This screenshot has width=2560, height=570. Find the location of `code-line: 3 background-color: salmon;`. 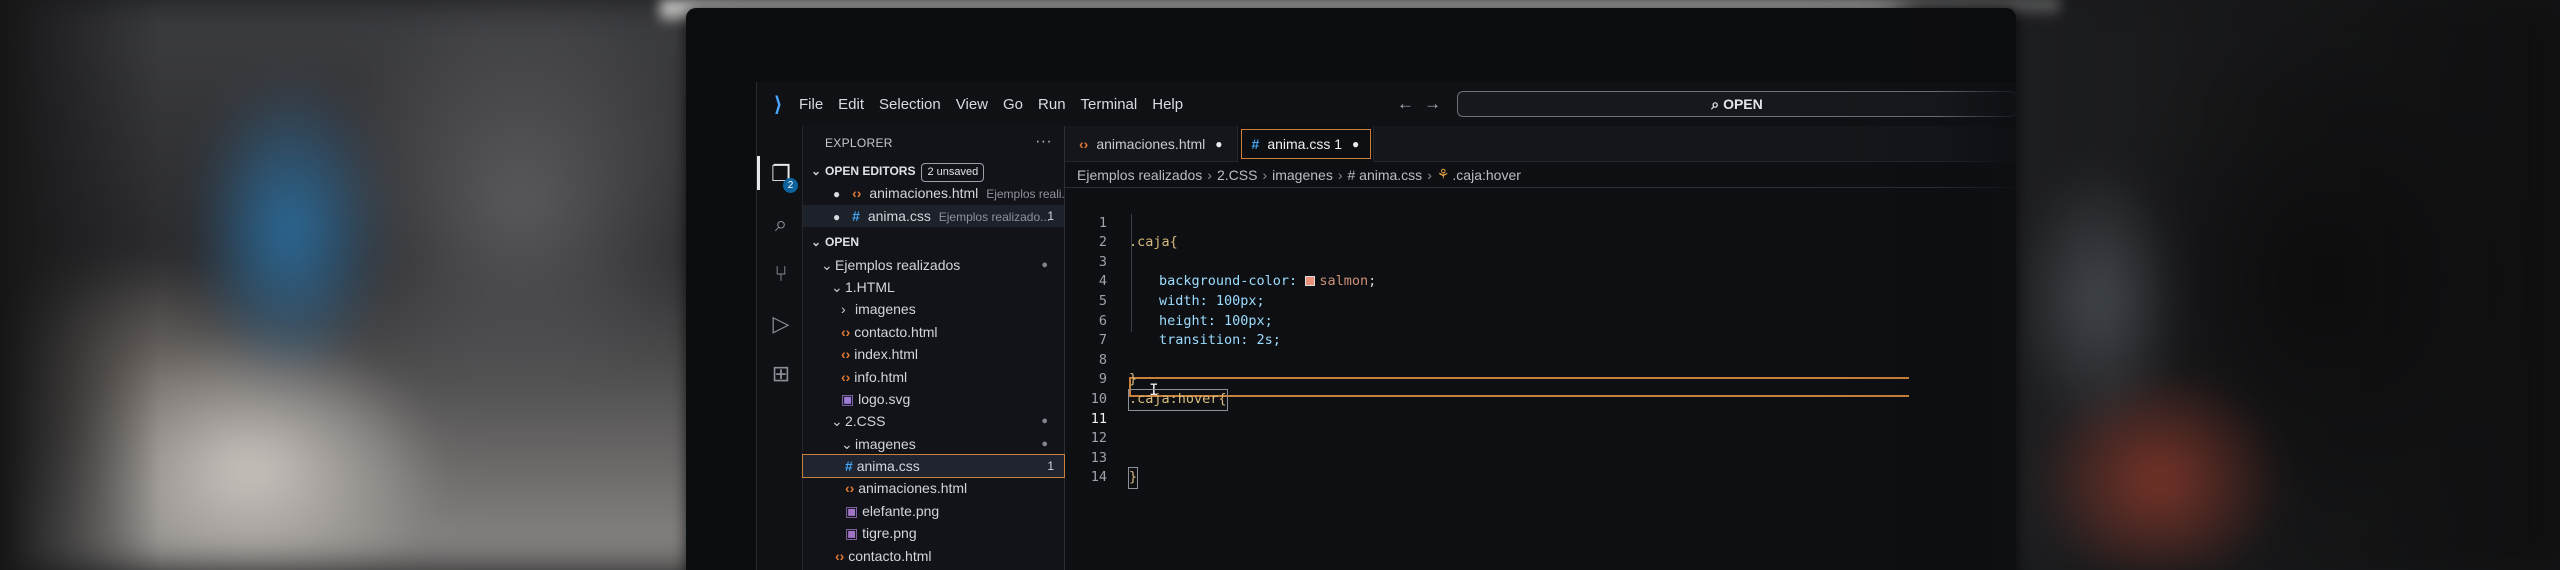

code-line: 3 background-color: salmon; is located at coordinates (1540, 261).